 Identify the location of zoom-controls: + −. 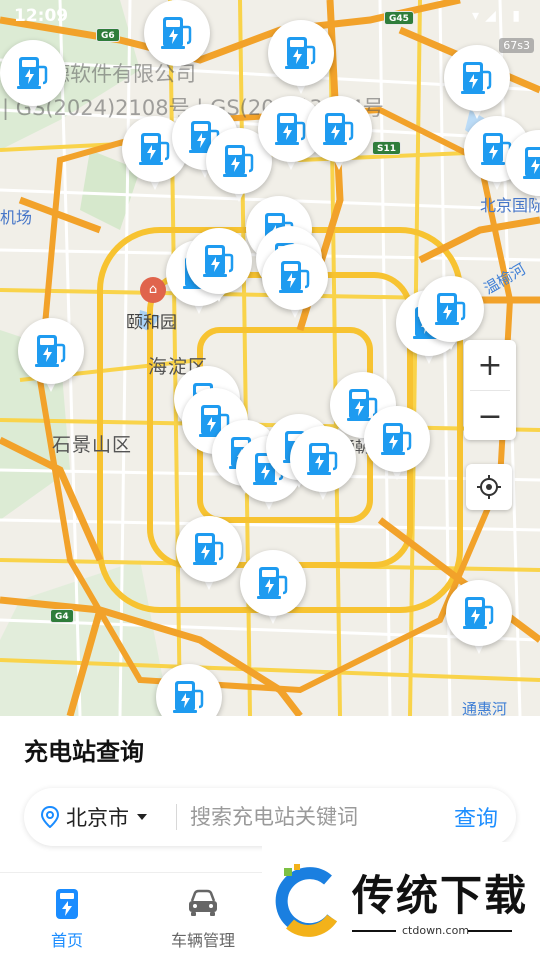
(490, 390).